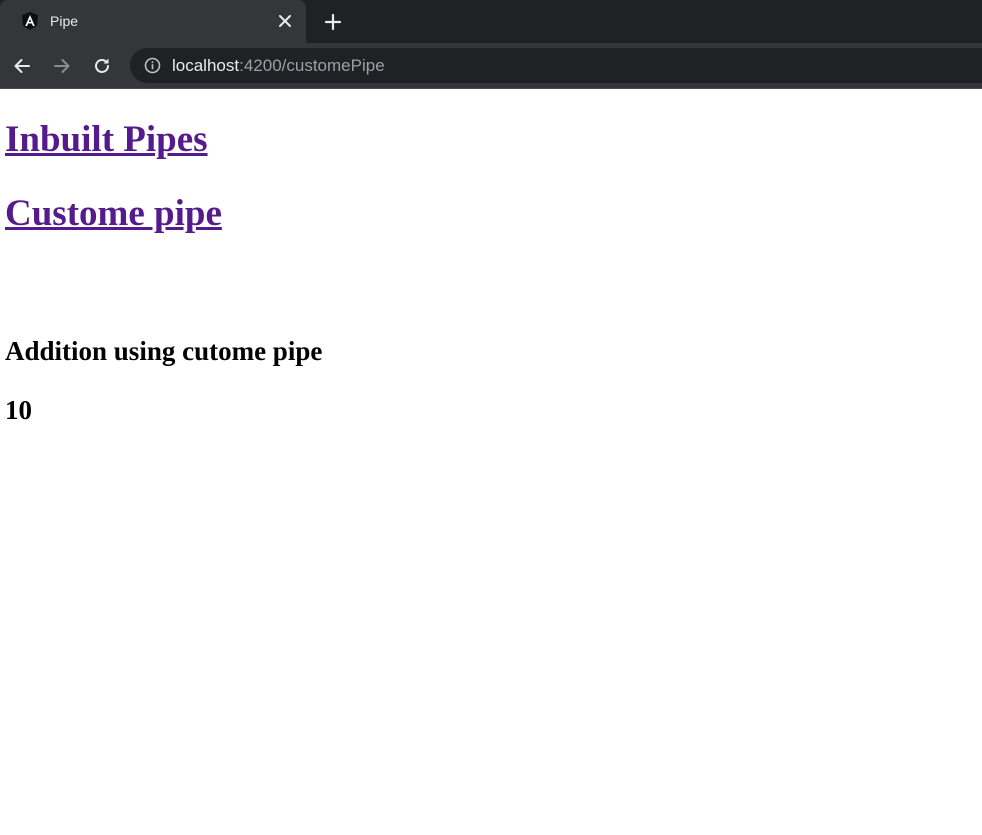 This screenshot has width=982, height=835. I want to click on address-bar: localhost:4200/customePipe, so click(556, 65).